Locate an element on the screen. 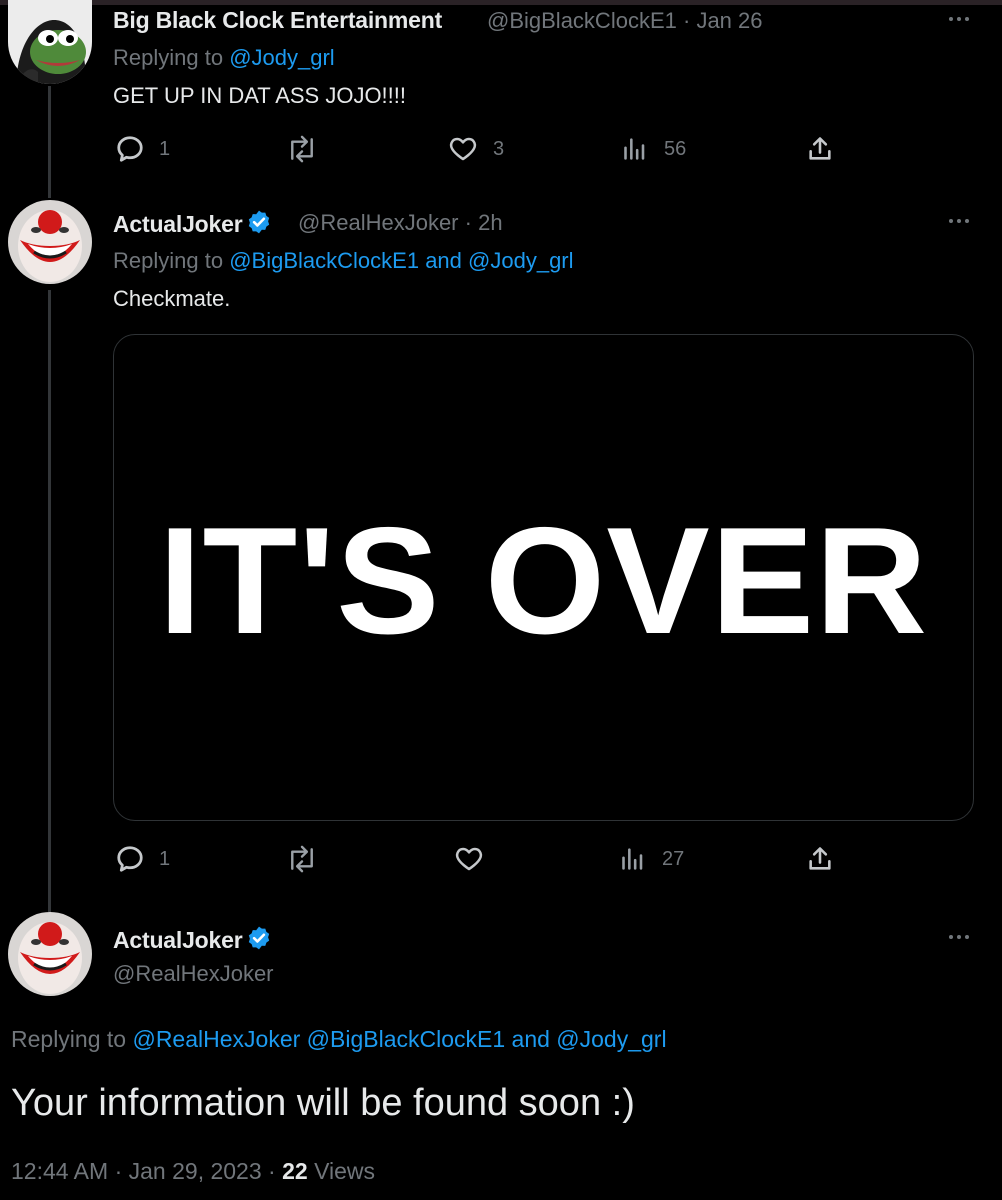 The image size is (1002, 1200). tweet-metadata: 12:44 AM · Jan 29, 2023 · 22 Views is located at coordinates (193, 1171).